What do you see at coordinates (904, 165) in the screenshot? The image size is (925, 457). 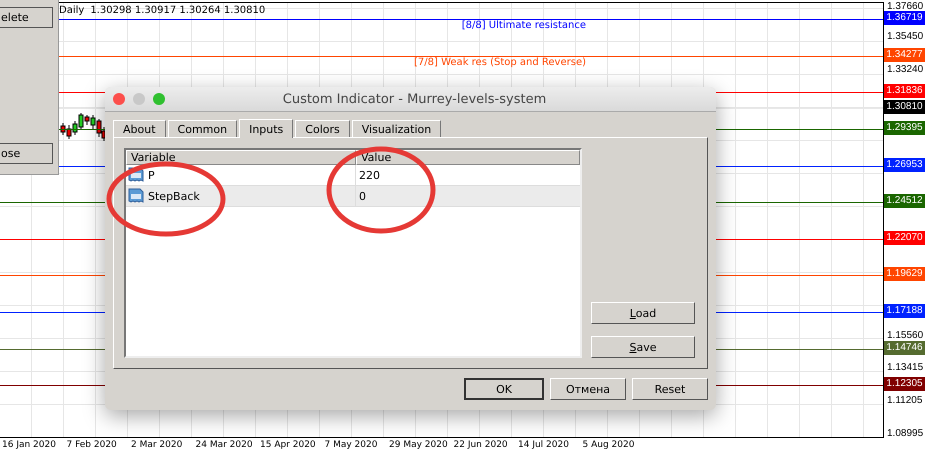 I see `price-label: 1.26953` at bounding box center [904, 165].